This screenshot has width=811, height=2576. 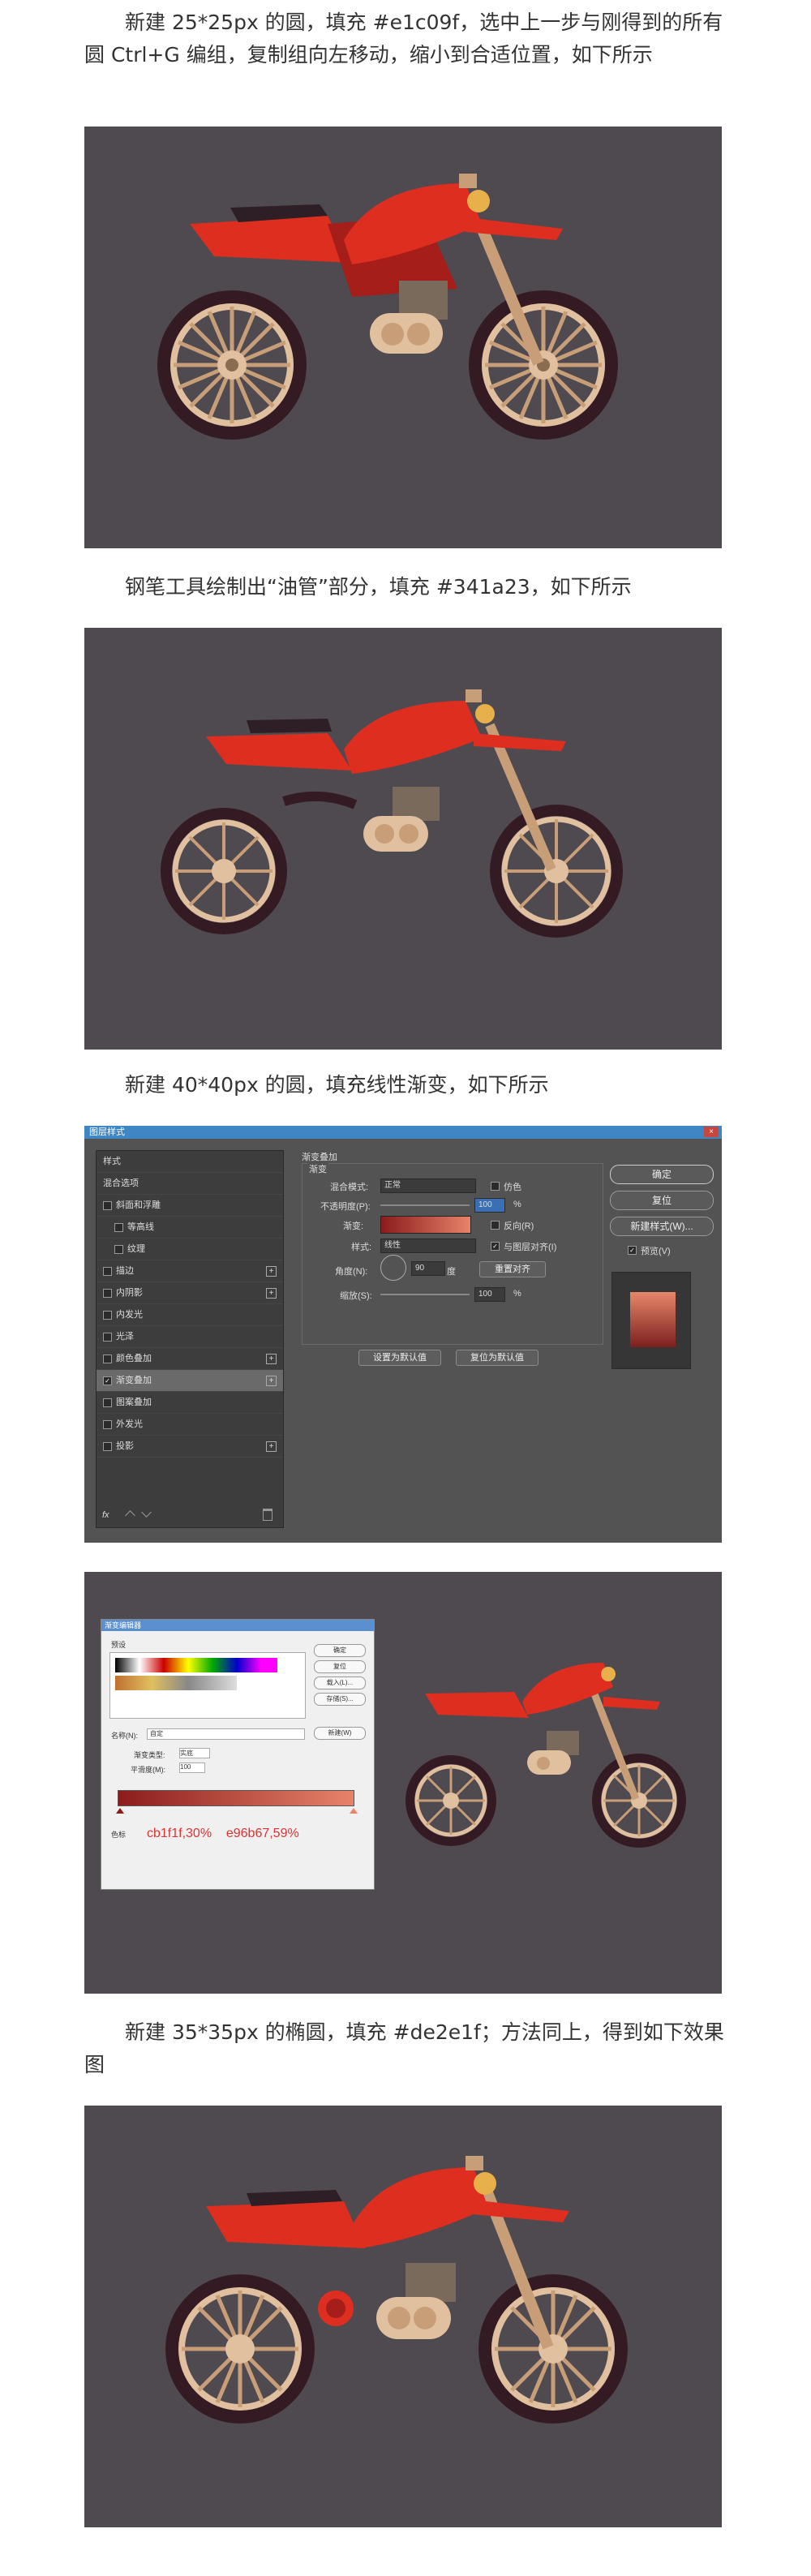 What do you see at coordinates (190, 1447) in the screenshot?
I see `style-item: 投影 +` at bounding box center [190, 1447].